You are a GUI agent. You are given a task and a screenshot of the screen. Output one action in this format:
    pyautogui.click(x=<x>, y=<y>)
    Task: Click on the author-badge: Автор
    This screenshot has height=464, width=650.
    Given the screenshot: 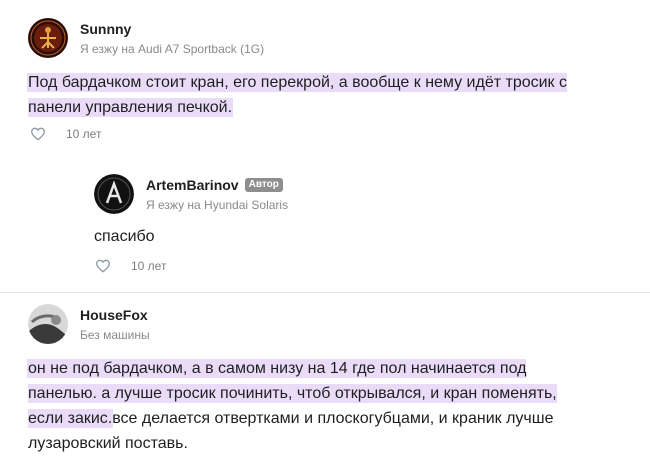 What is the action you would take?
    pyautogui.click(x=263, y=185)
    